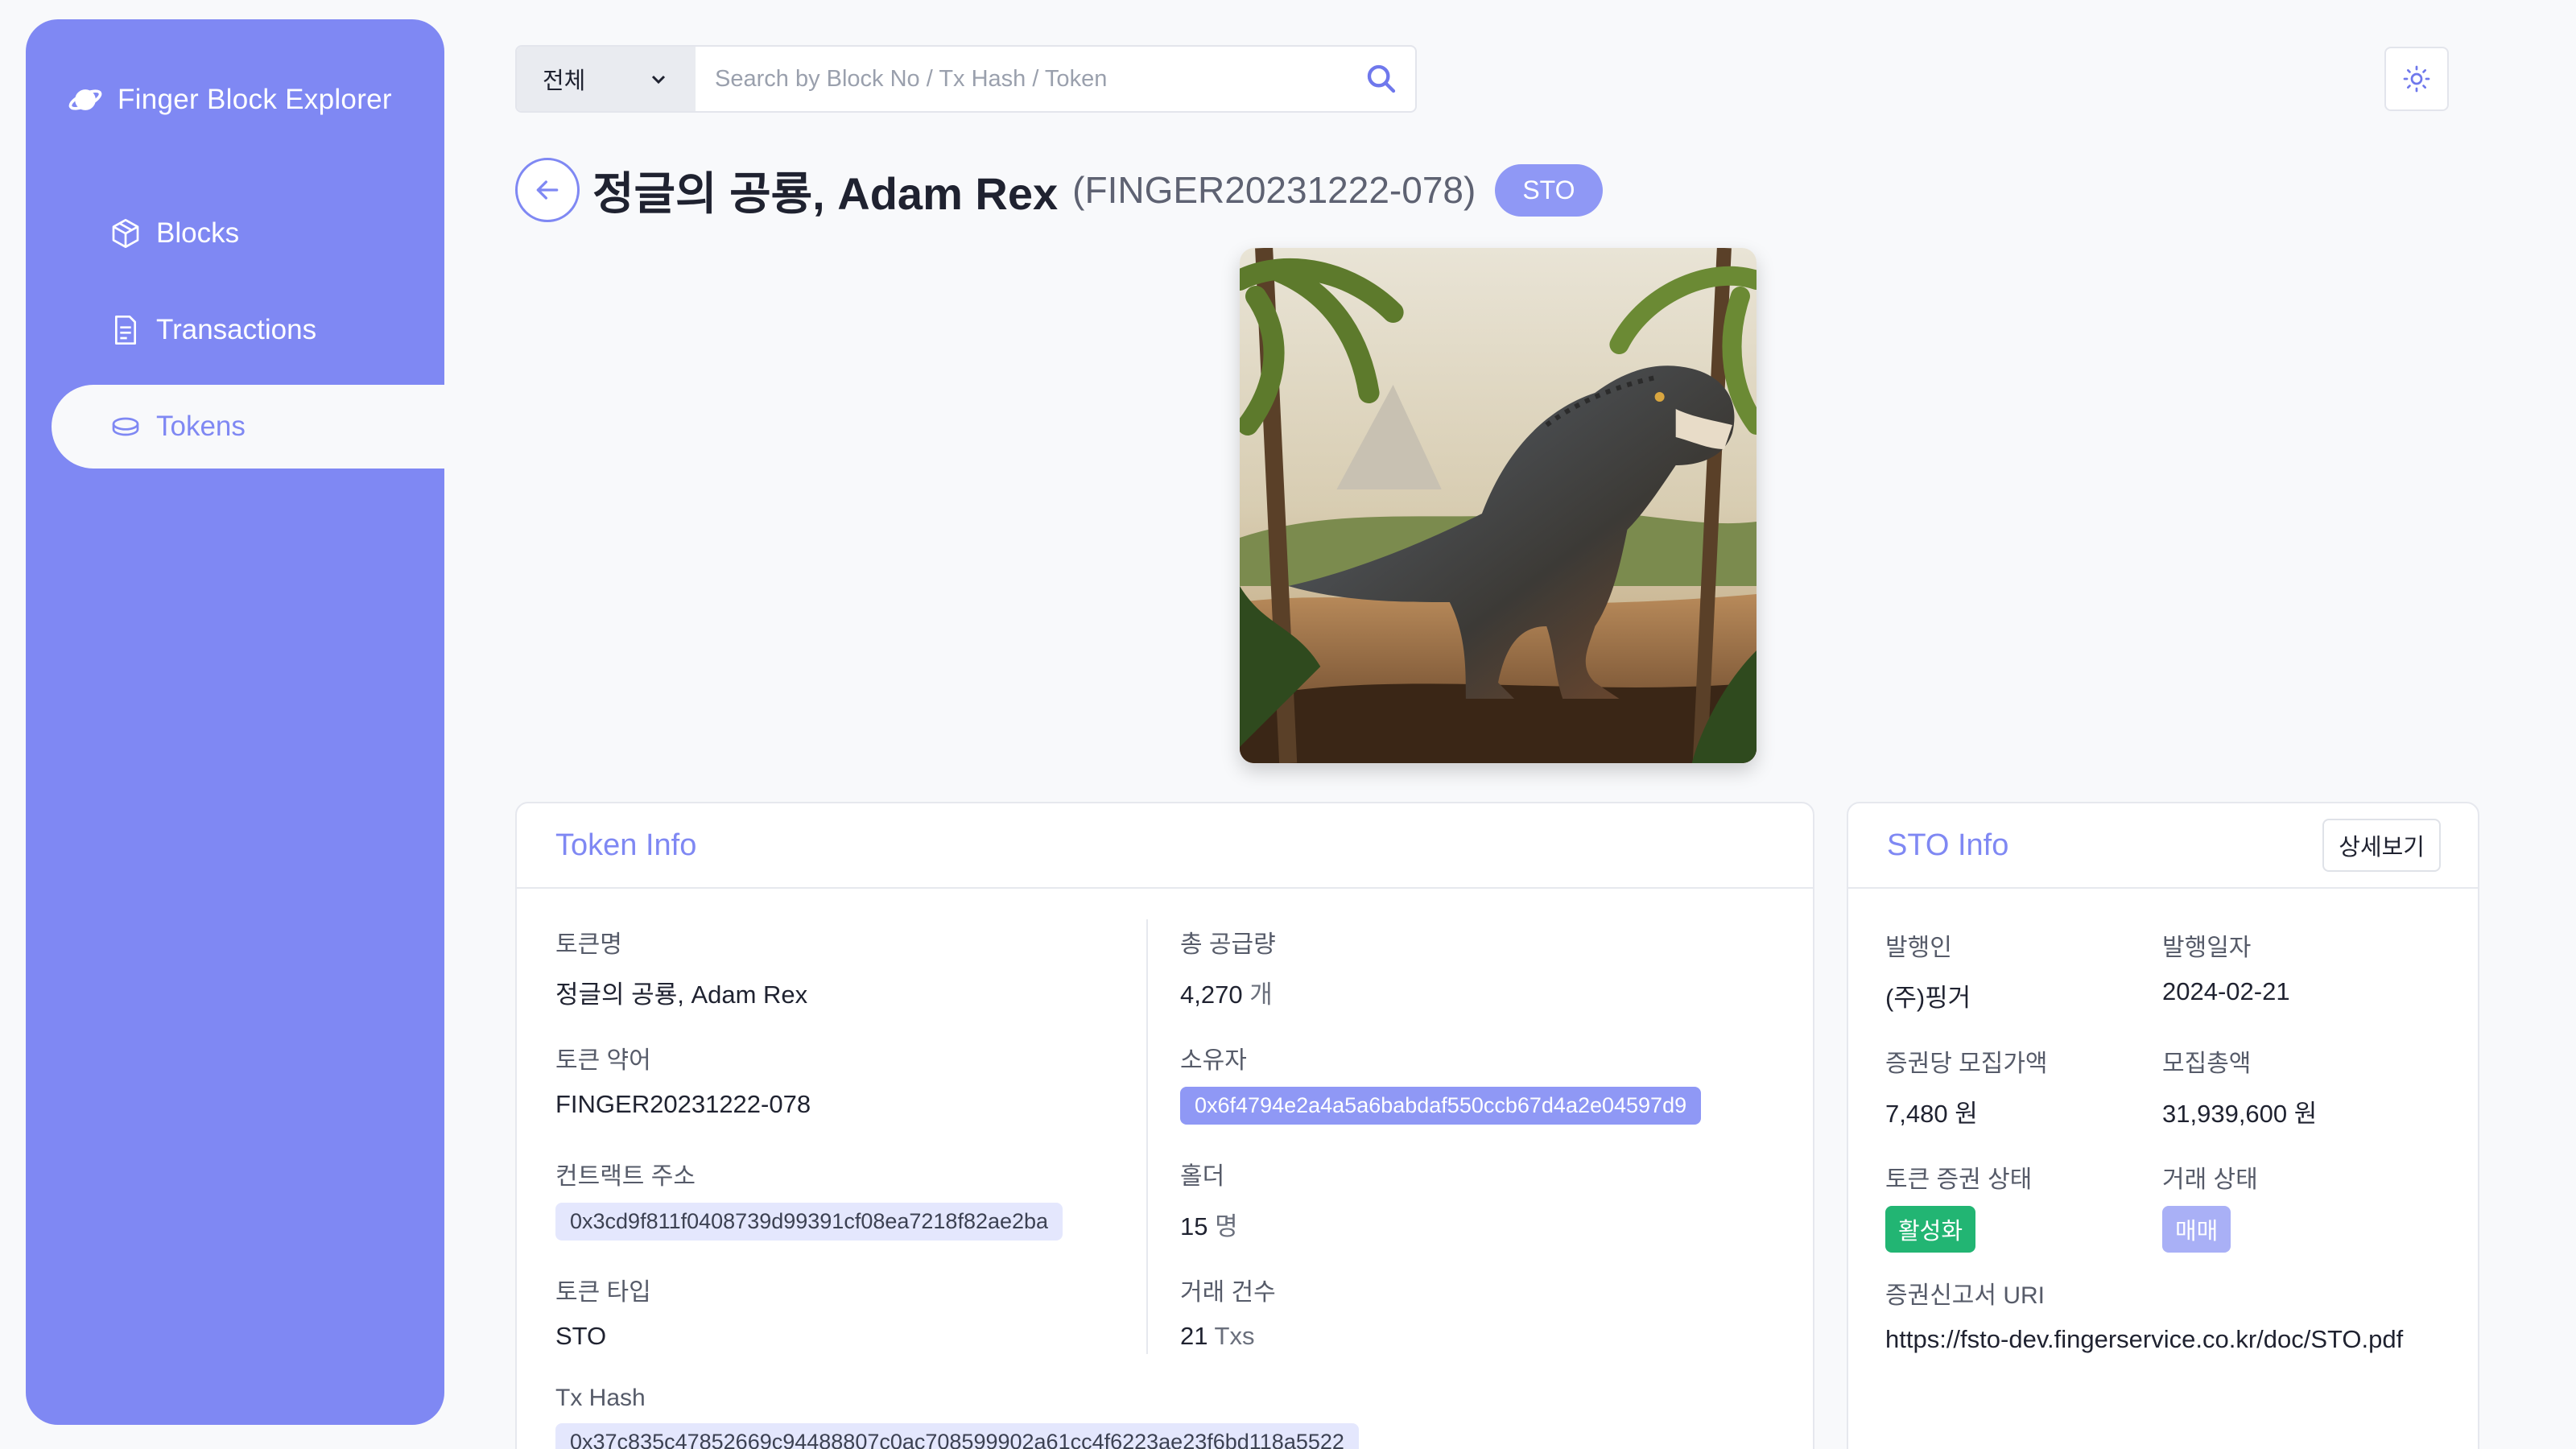  What do you see at coordinates (1209, 1199) in the screenshot?
I see `holders-field: 홀더 15 명` at bounding box center [1209, 1199].